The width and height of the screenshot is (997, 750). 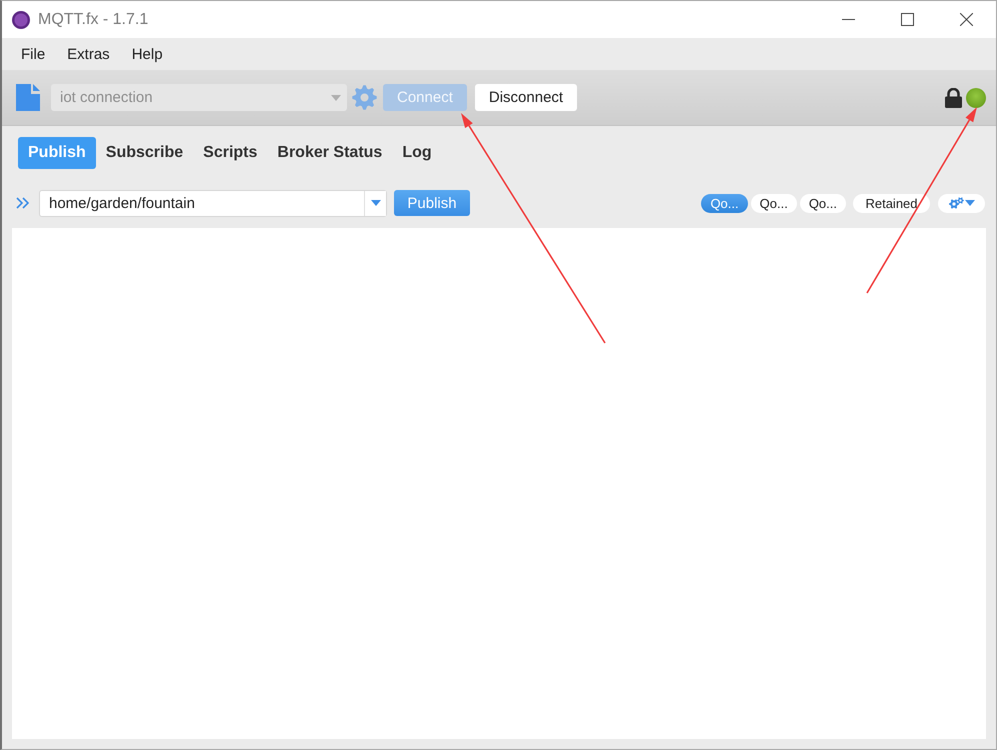 I want to click on topic-field: home/garden/fountain, so click(x=213, y=203).